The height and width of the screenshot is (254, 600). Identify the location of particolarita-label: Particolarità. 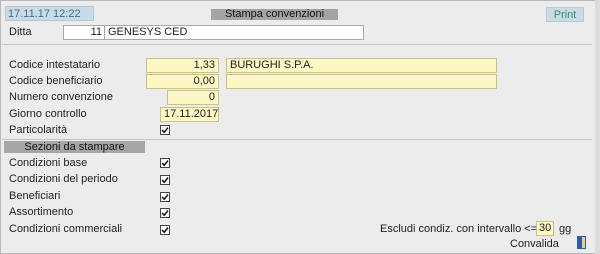
(38, 130).